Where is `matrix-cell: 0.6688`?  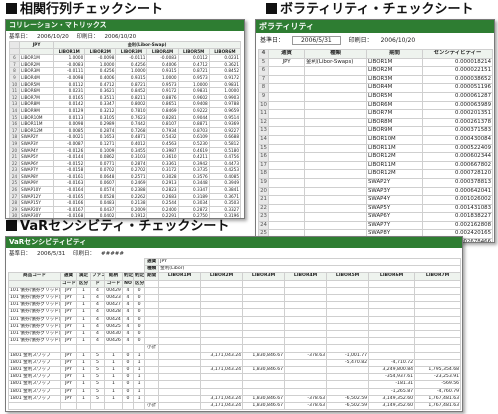 matrix-cell: 0.6688 is located at coordinates (225, 137).